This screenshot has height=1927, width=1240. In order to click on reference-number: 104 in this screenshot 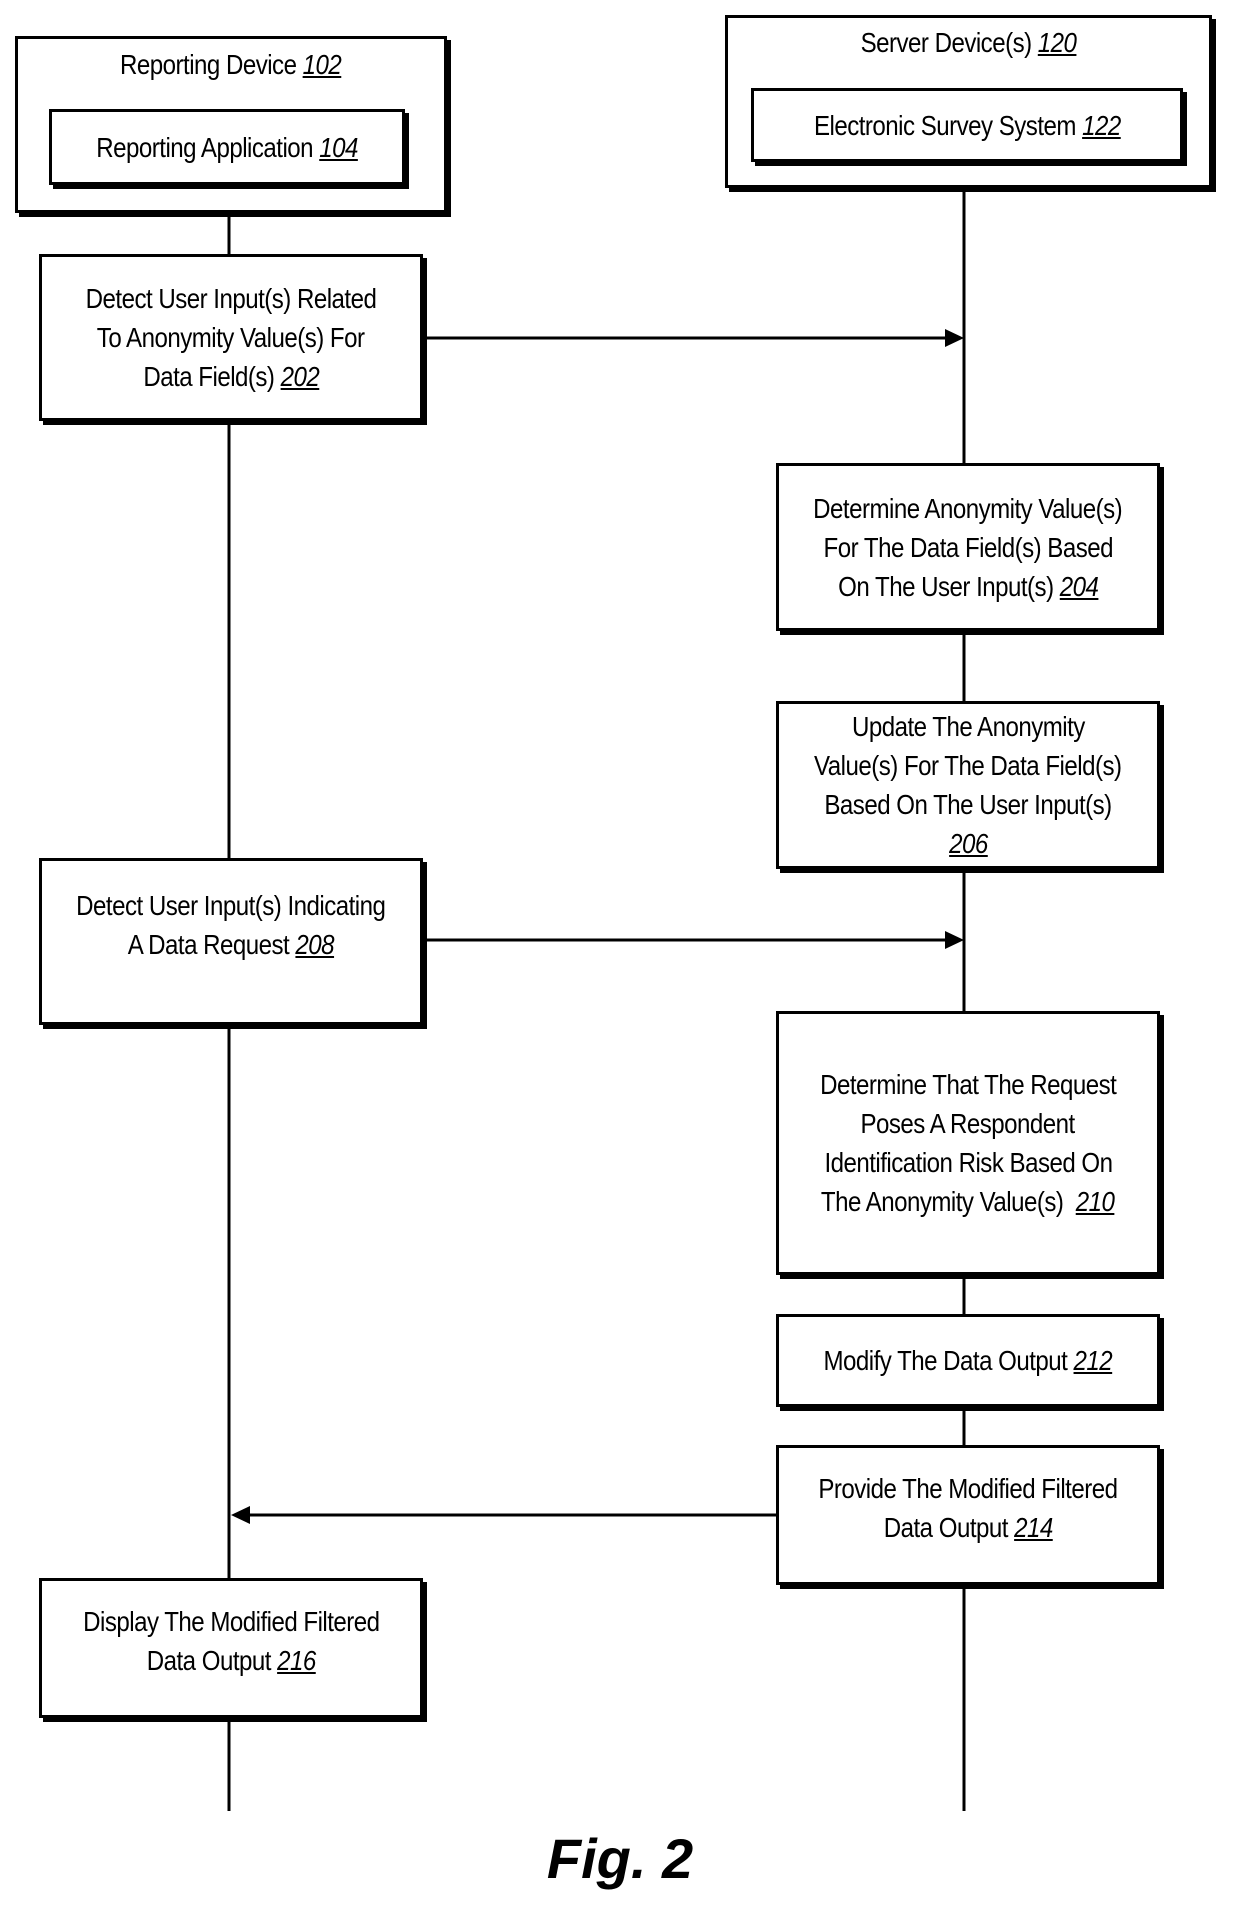, I will do `click(338, 147)`.